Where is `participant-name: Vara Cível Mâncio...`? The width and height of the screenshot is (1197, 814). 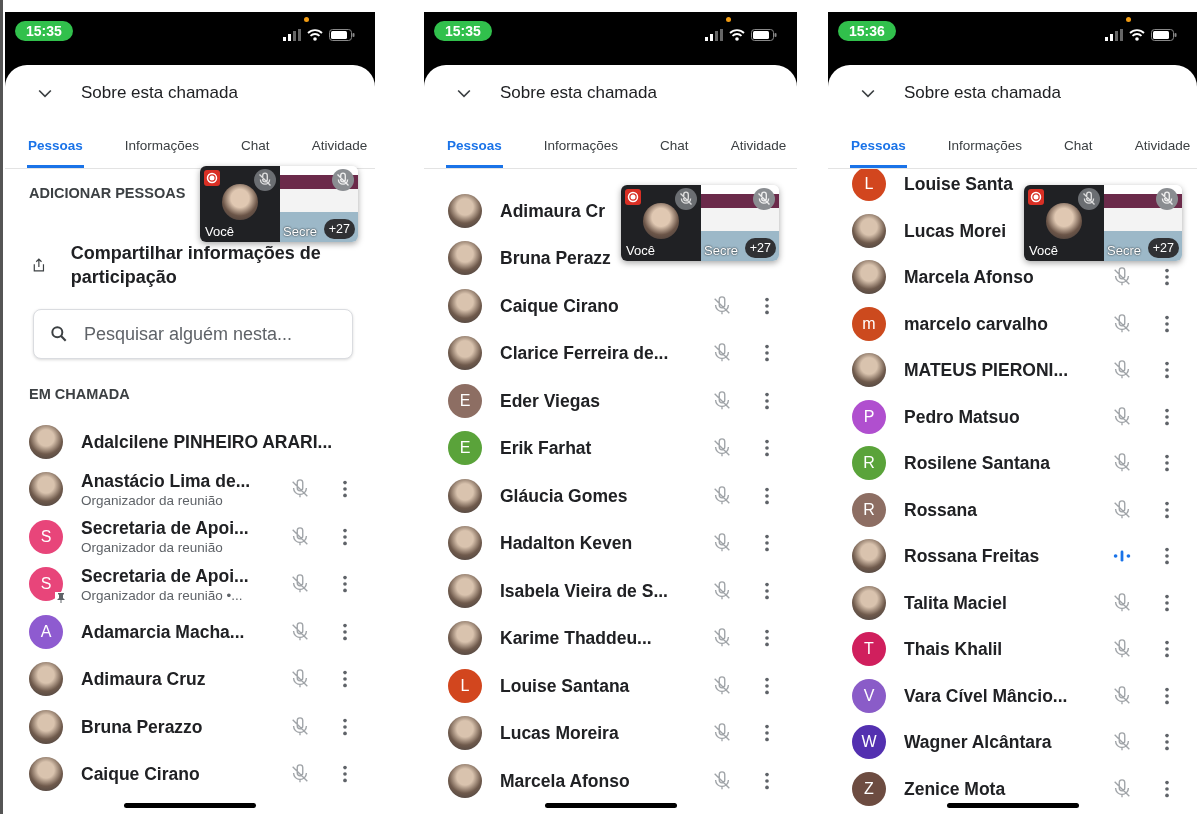 participant-name: Vara Cível Mâncio... is located at coordinates (986, 695).